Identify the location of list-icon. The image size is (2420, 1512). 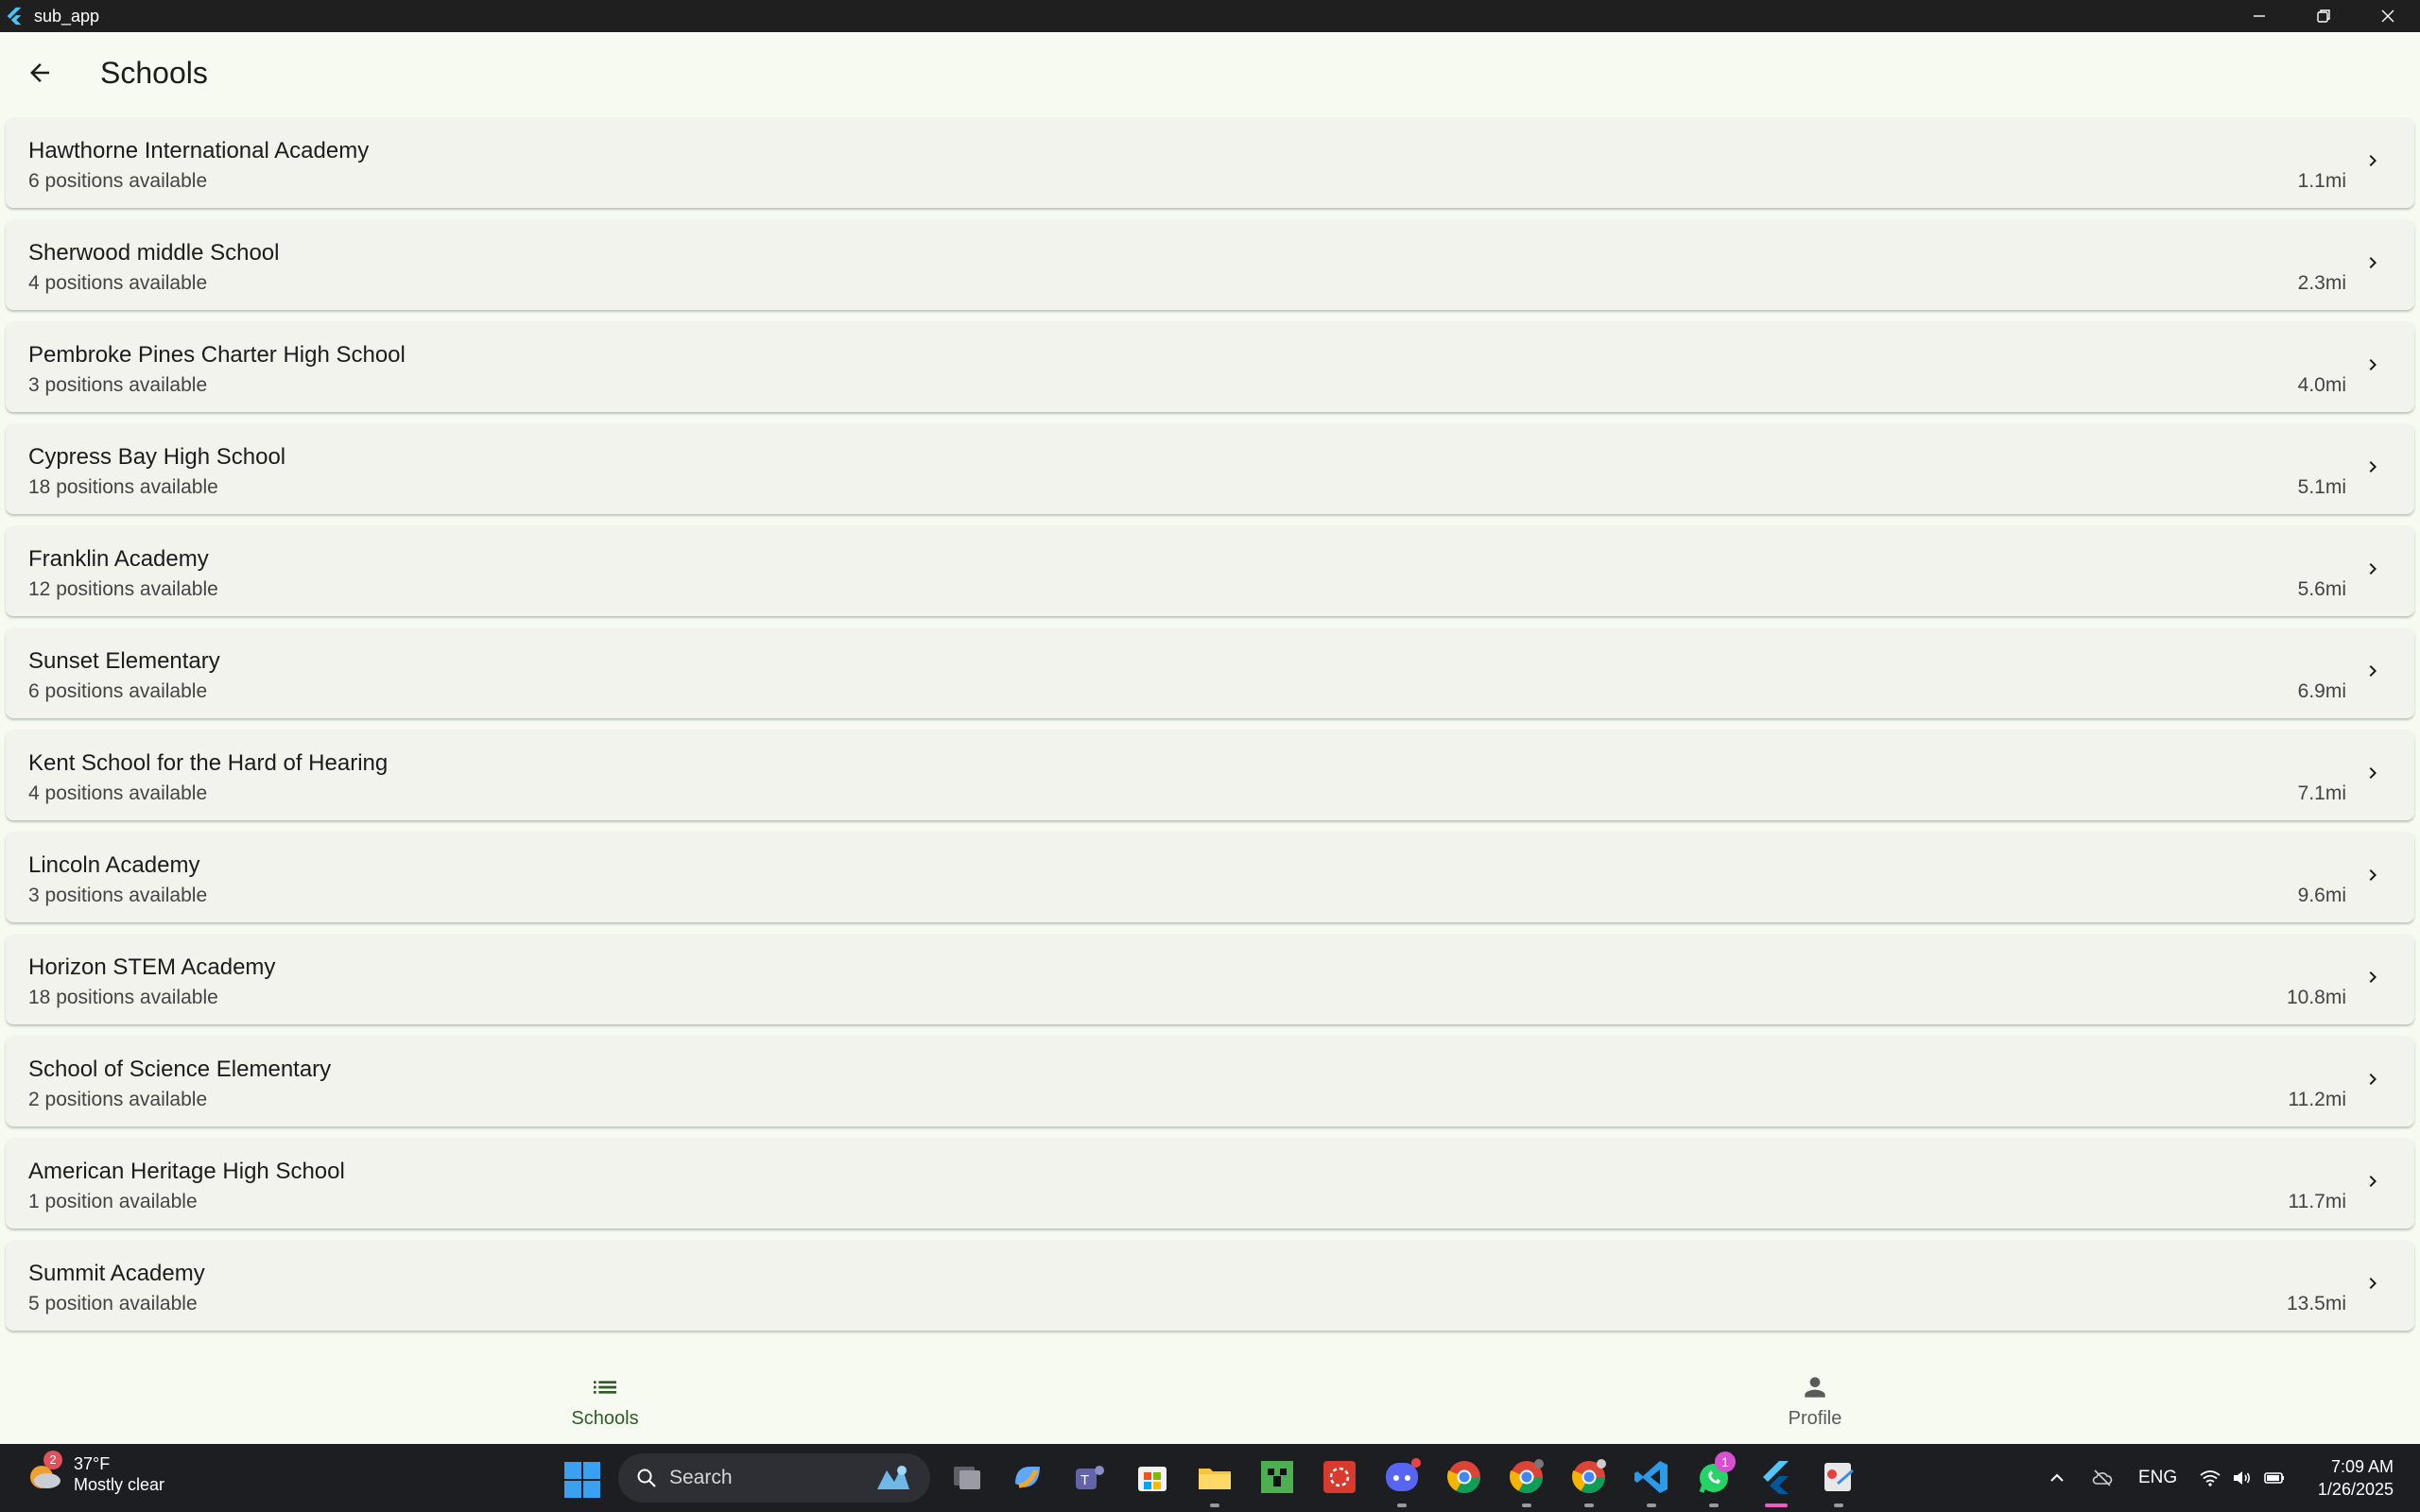
(605, 1387).